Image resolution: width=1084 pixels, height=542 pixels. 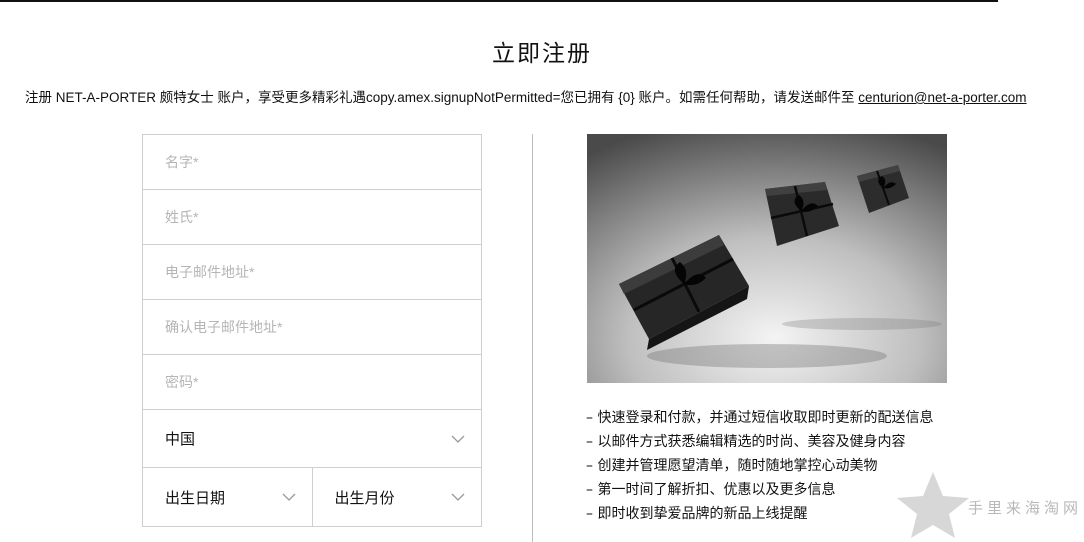 I want to click on birth-month-value: 出生月份, so click(x=364, y=497).